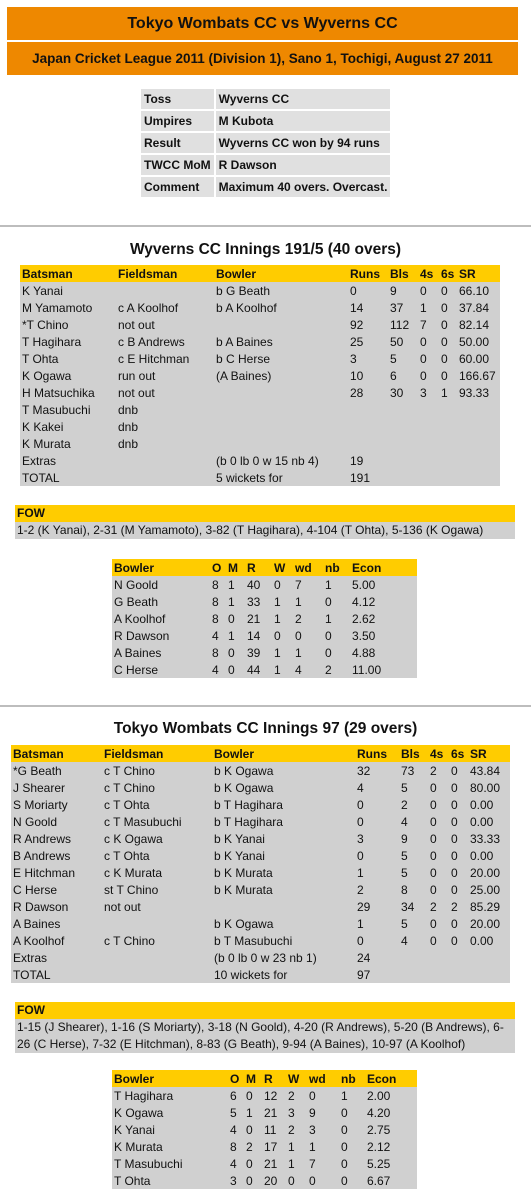  I want to click on cell-batsman: K Yanai, so click(42, 290).